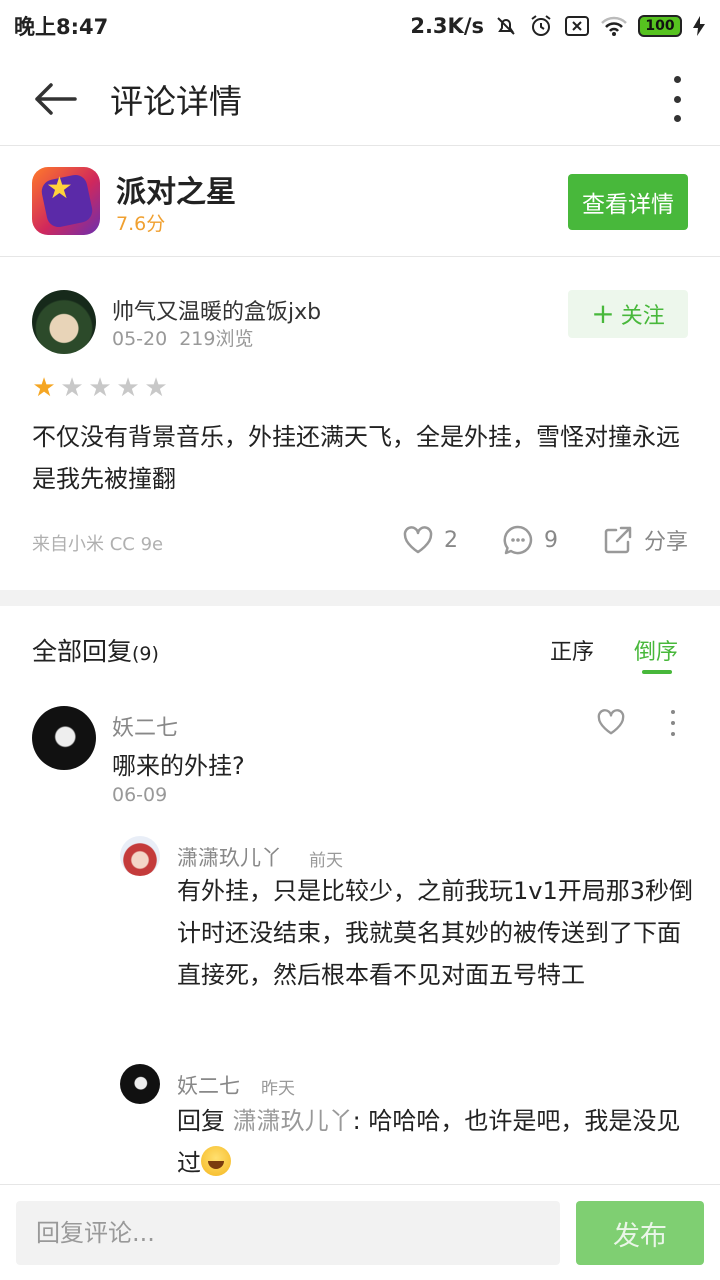 Image resolution: width=720 pixels, height=1280 pixels. Describe the element at coordinates (326, 861) in the screenshot. I see `sub-reply-time: 前天` at that location.